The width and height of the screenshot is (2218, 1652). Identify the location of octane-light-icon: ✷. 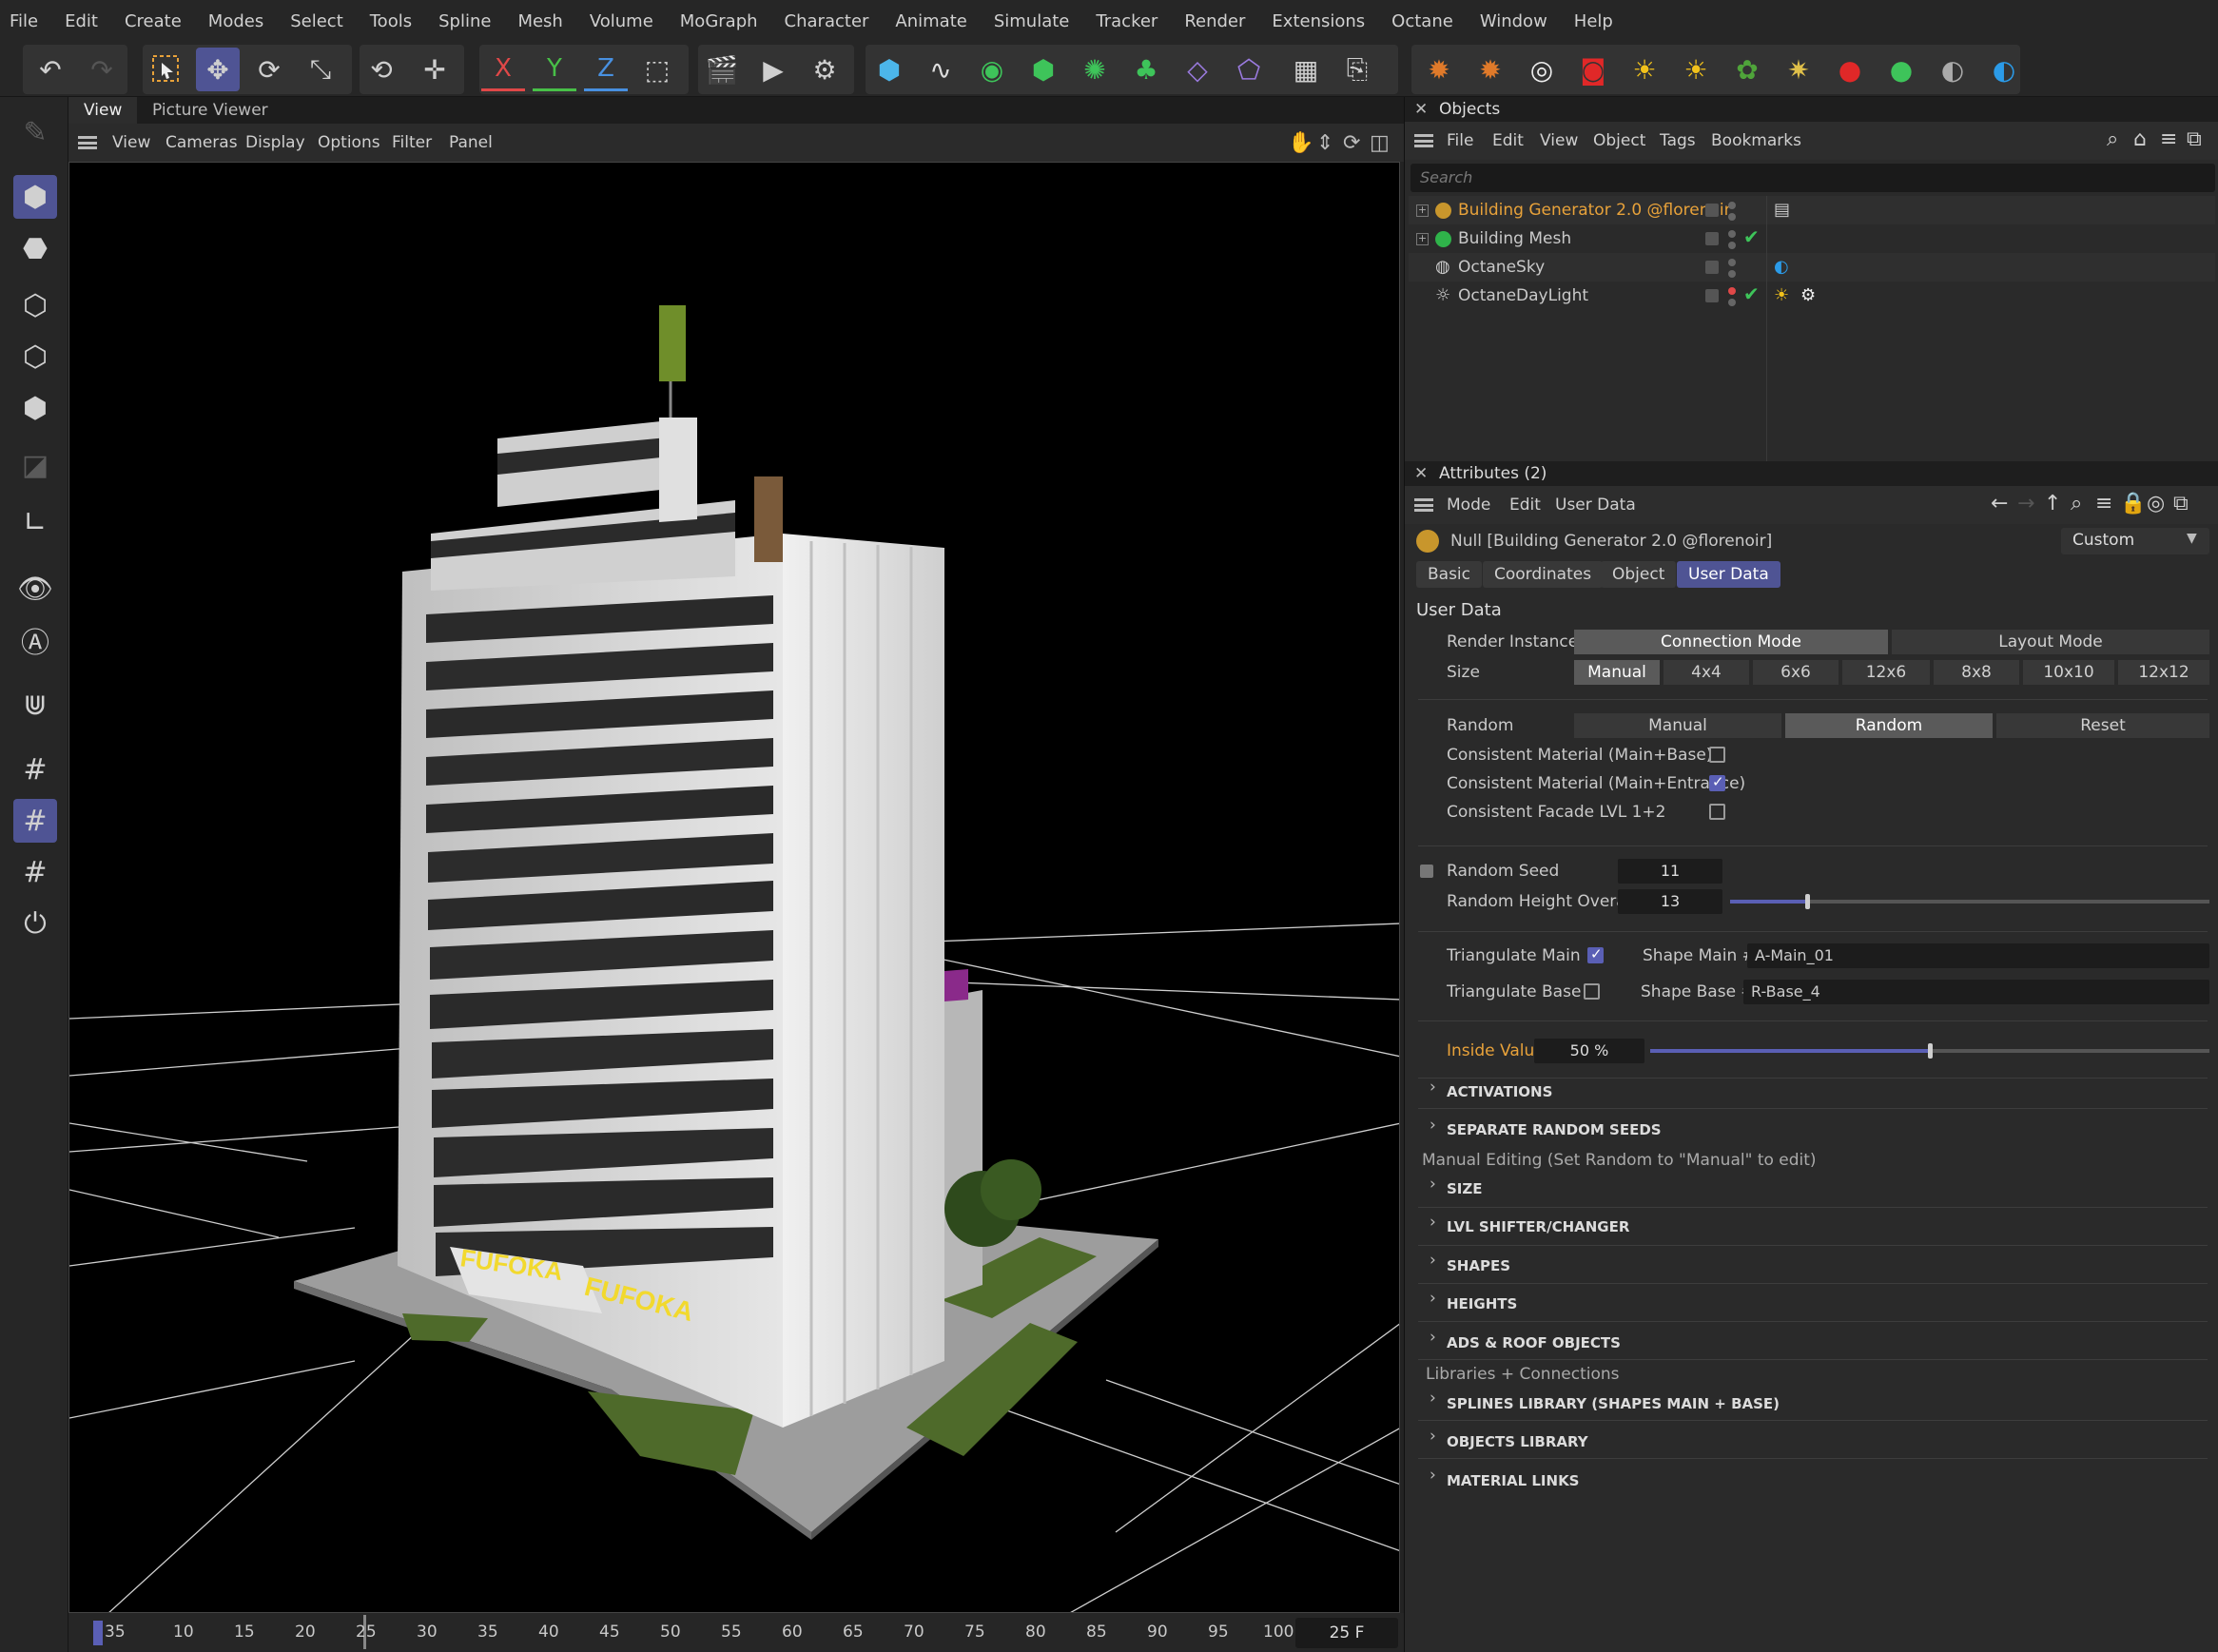
(1798, 69).